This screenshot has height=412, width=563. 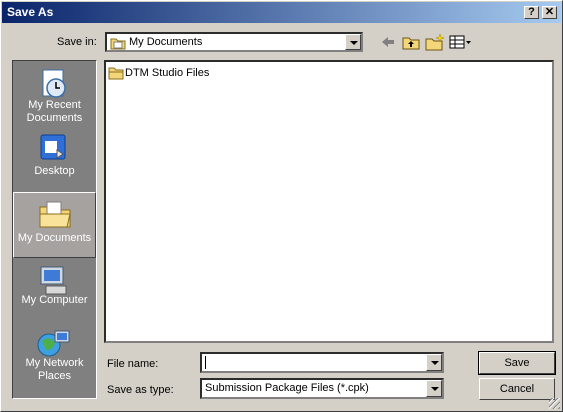 What do you see at coordinates (54, 369) in the screenshot?
I see `place-label: My Network Places` at bounding box center [54, 369].